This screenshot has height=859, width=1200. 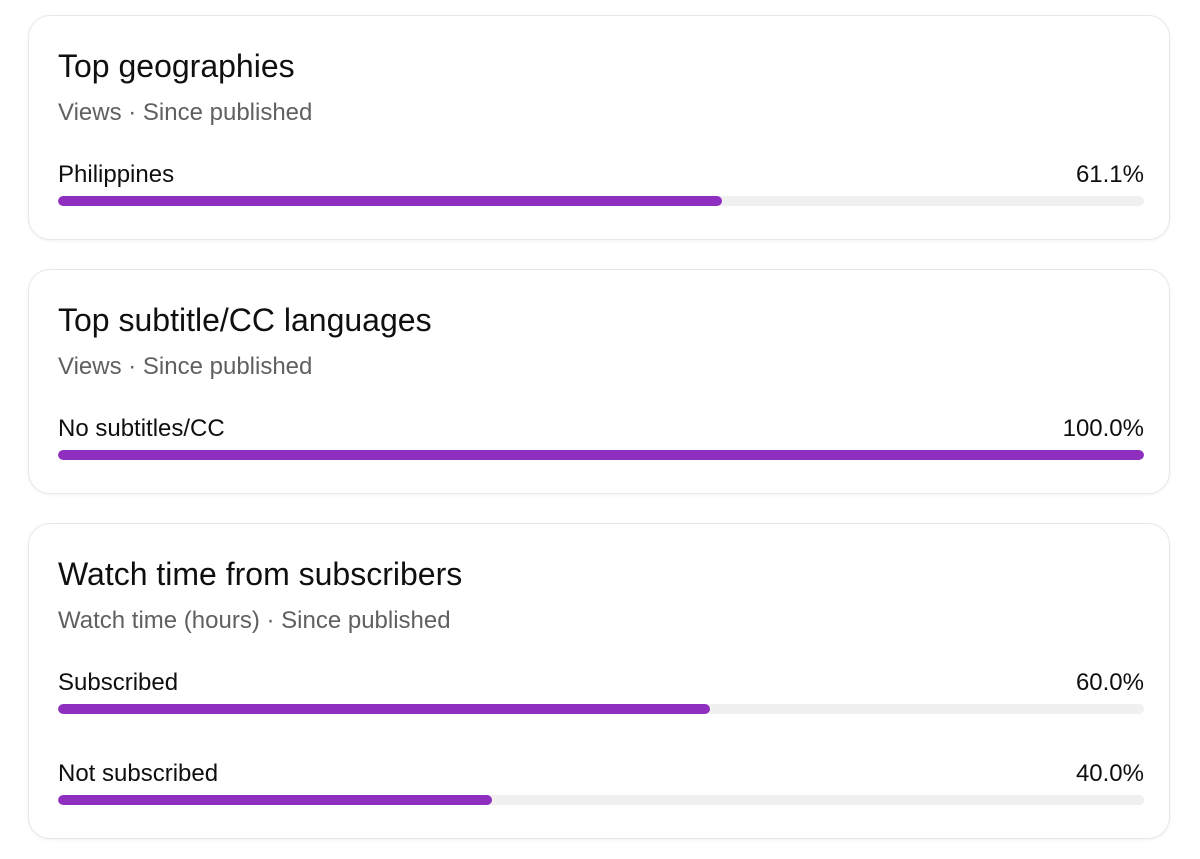 What do you see at coordinates (138, 773) in the screenshot?
I see `row-label: Not subscribed` at bounding box center [138, 773].